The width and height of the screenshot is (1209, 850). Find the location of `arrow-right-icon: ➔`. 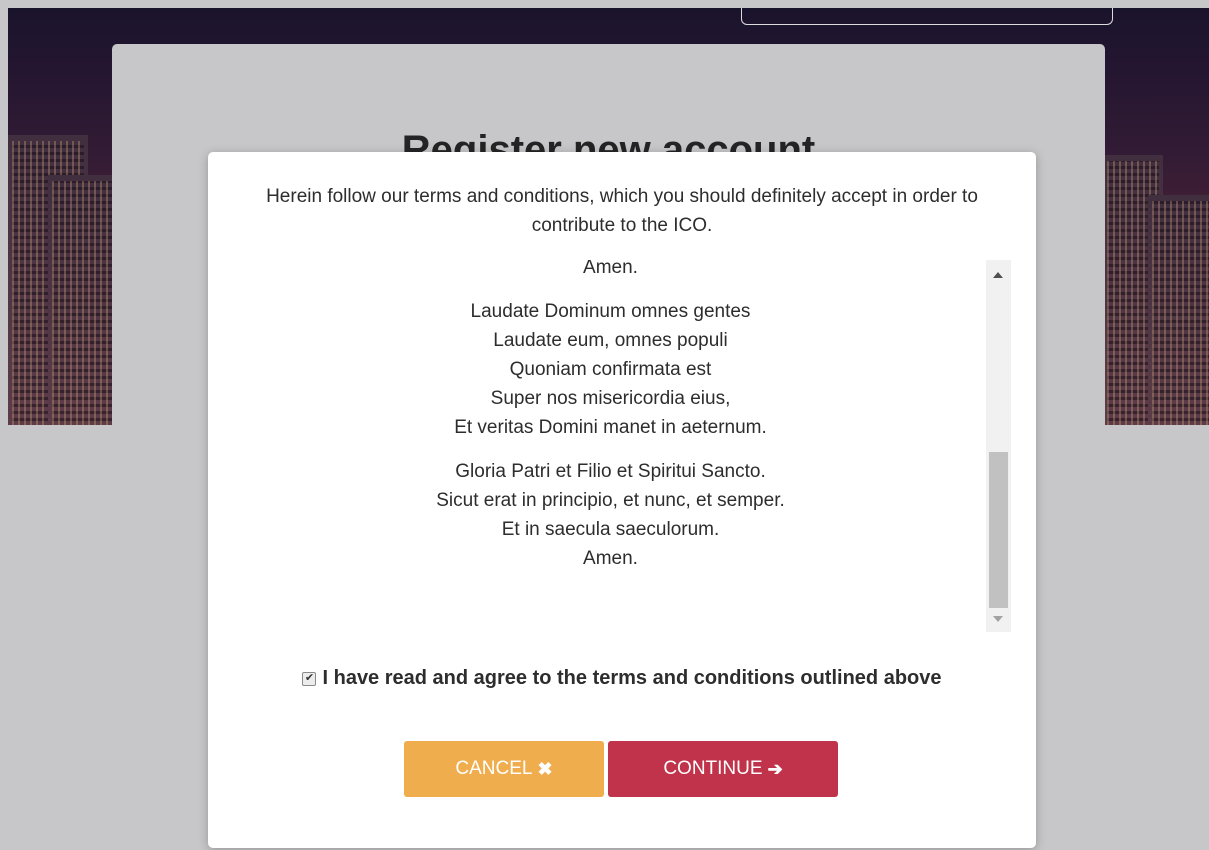

arrow-right-icon: ➔ is located at coordinates (775, 768).